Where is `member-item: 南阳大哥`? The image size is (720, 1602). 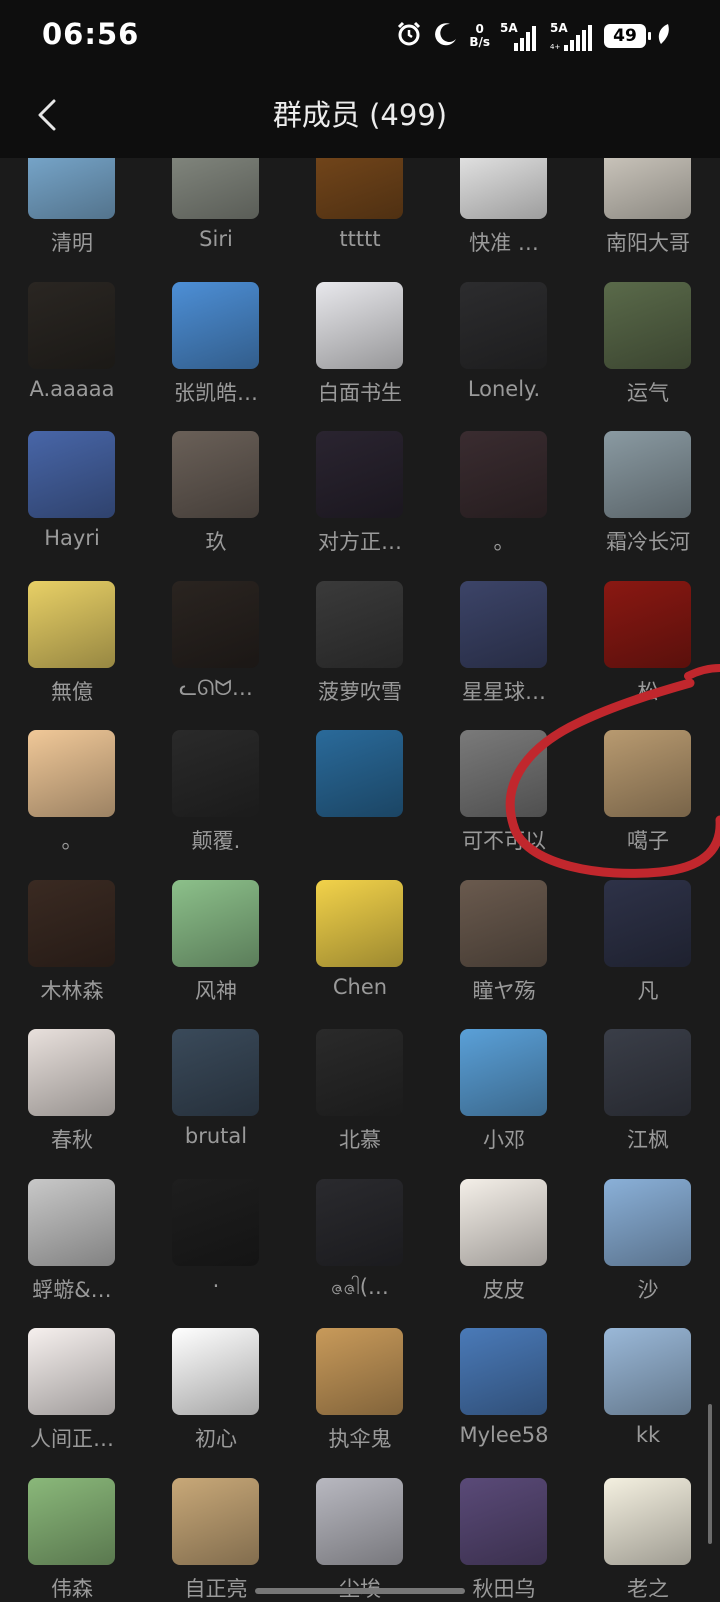 member-item: 南阳大哥 is located at coordinates (648, 217).